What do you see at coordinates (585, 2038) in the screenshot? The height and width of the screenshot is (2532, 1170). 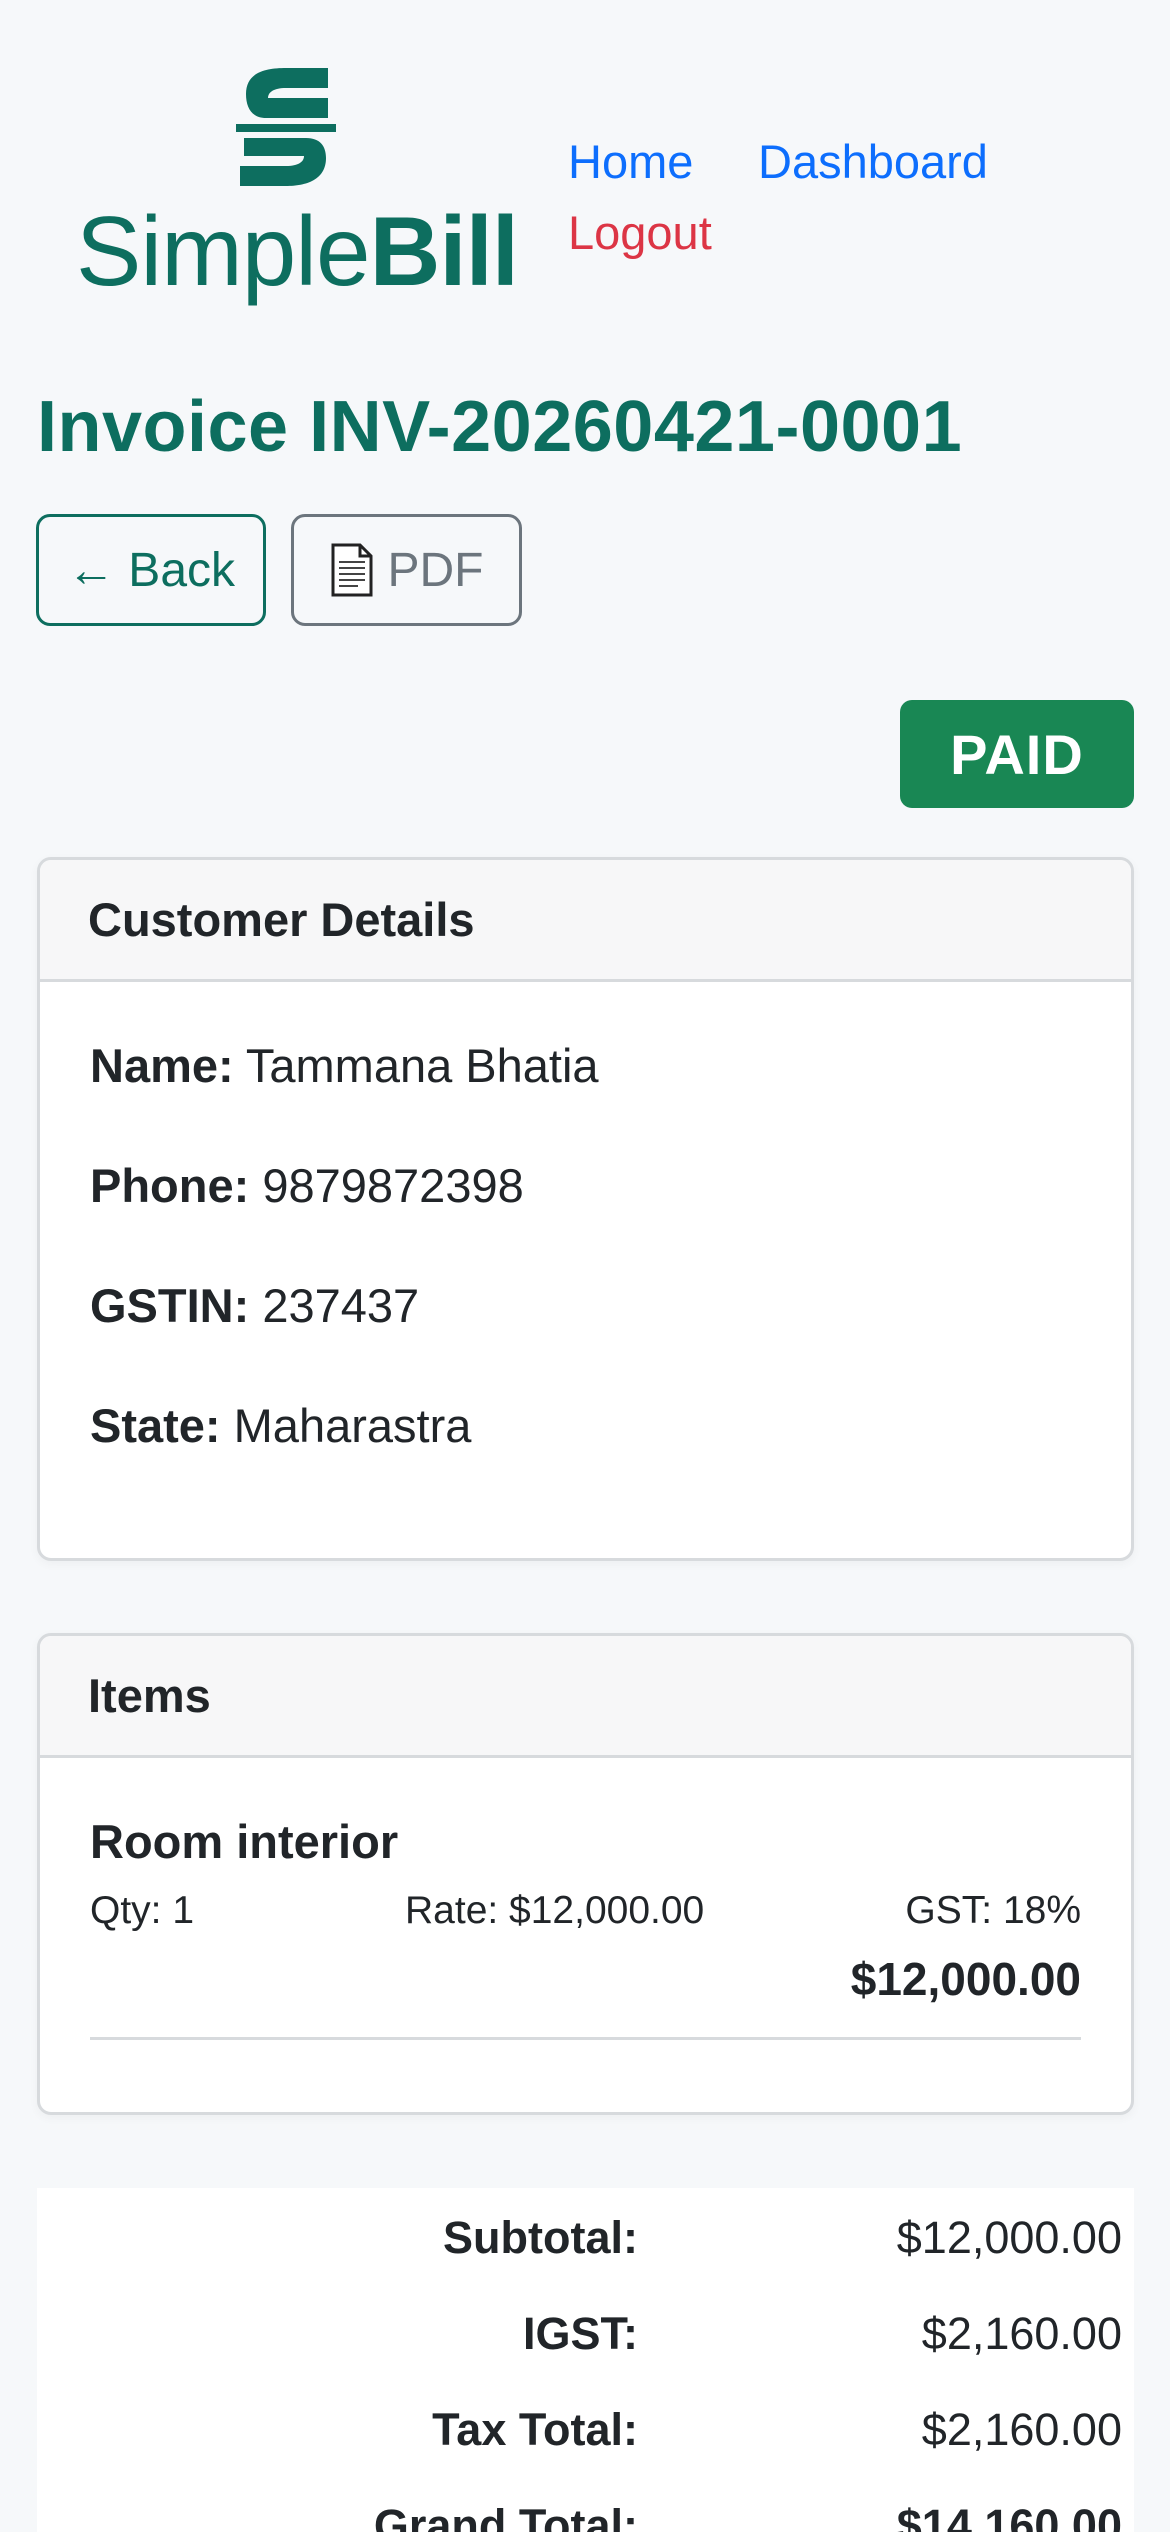 I see `item-divider` at bounding box center [585, 2038].